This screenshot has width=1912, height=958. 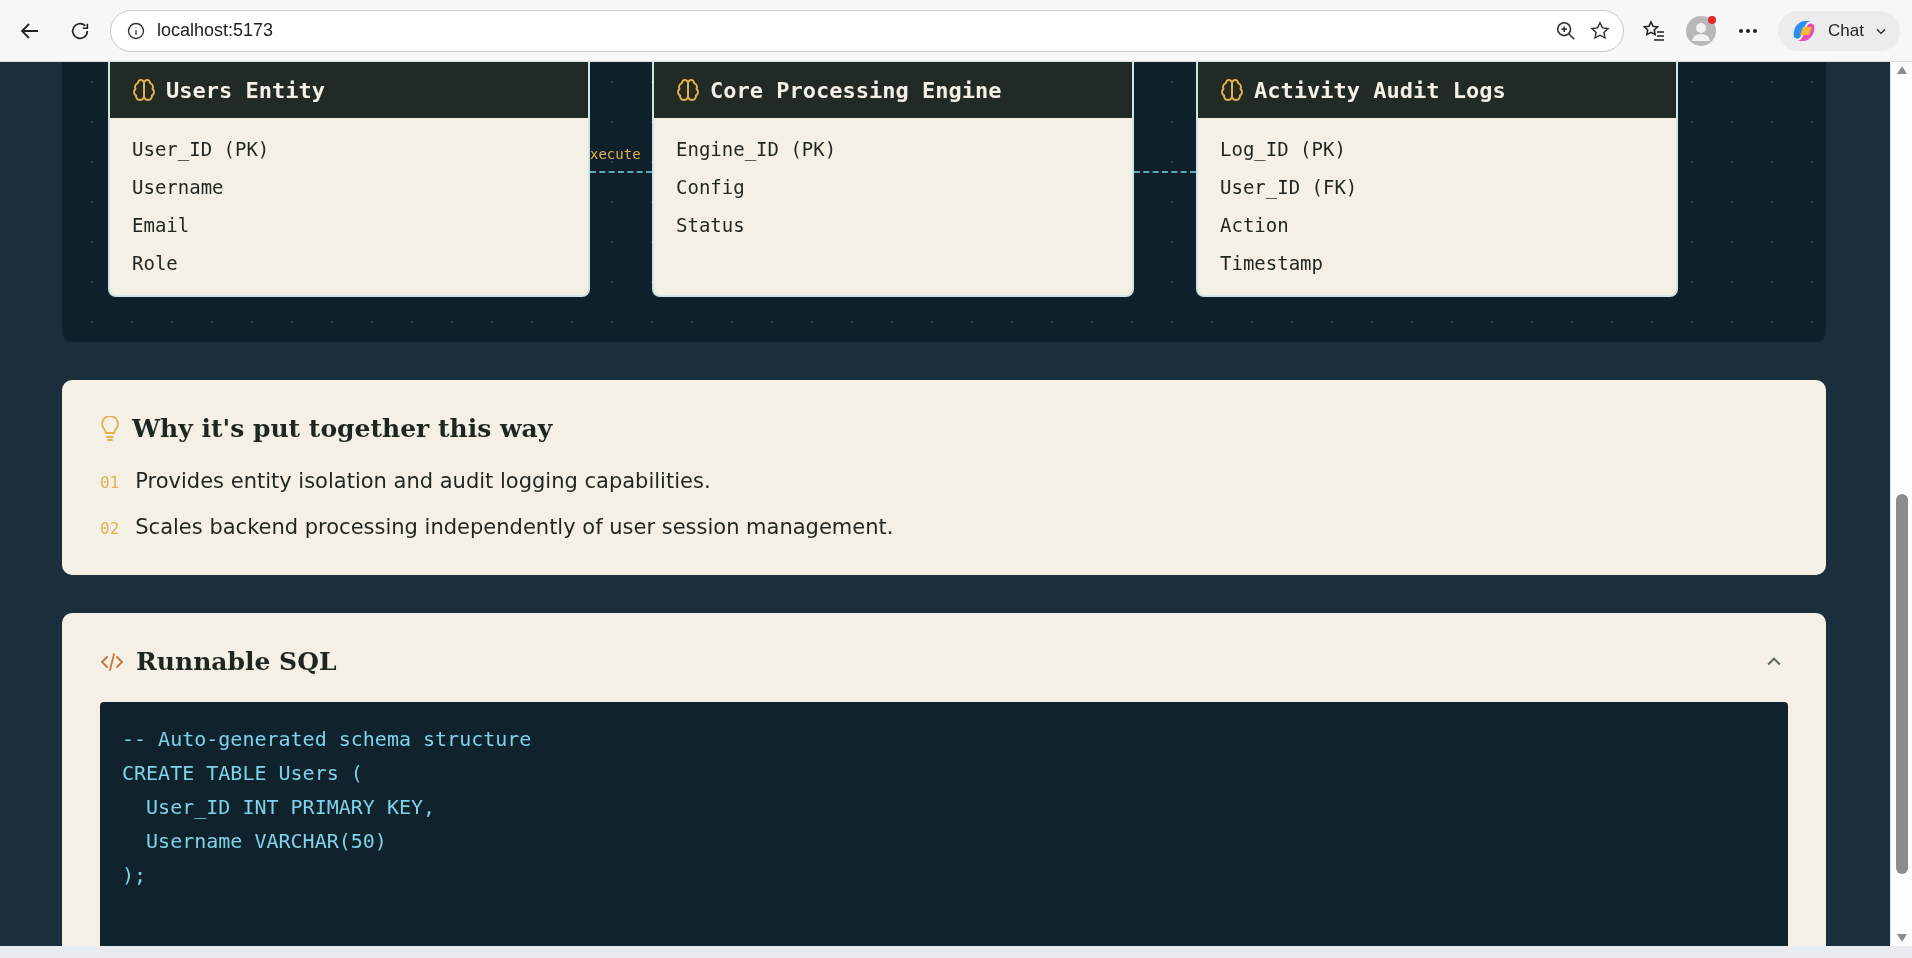 What do you see at coordinates (893, 225) in the screenshot?
I see `entity-field: Status` at bounding box center [893, 225].